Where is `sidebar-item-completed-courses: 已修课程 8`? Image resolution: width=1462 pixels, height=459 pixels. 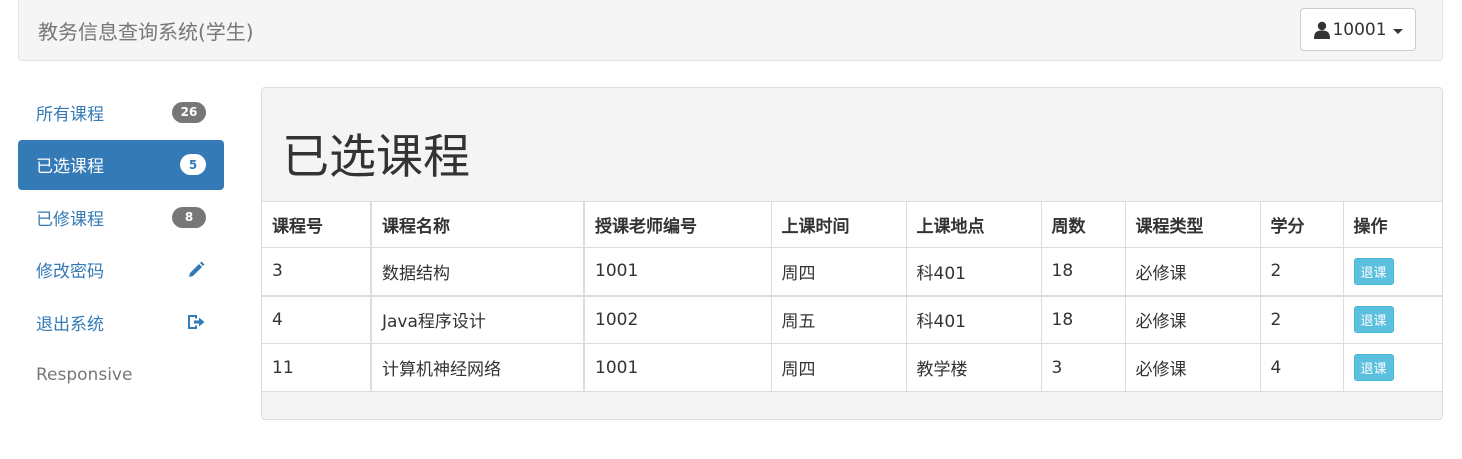
sidebar-item-completed-courses: 已修课程 8 is located at coordinates (121, 217).